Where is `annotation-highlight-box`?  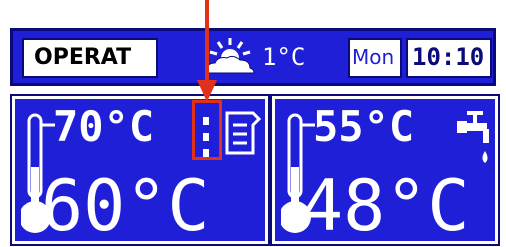 annotation-highlight-box is located at coordinates (207, 130).